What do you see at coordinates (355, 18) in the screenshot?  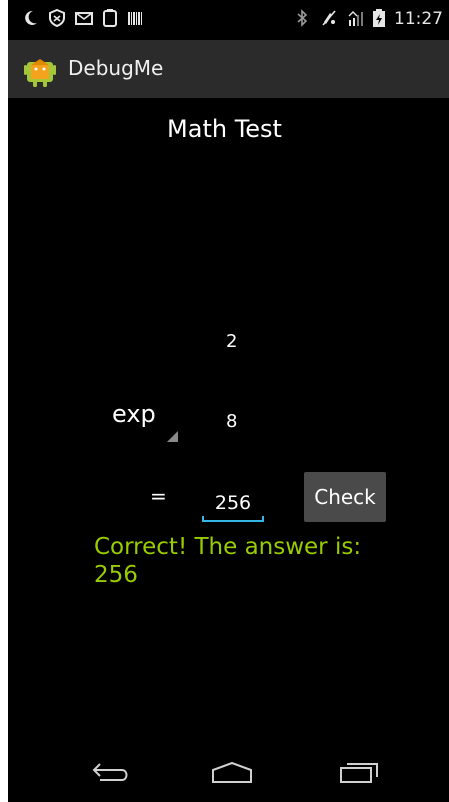 I see `signal-icon` at bounding box center [355, 18].